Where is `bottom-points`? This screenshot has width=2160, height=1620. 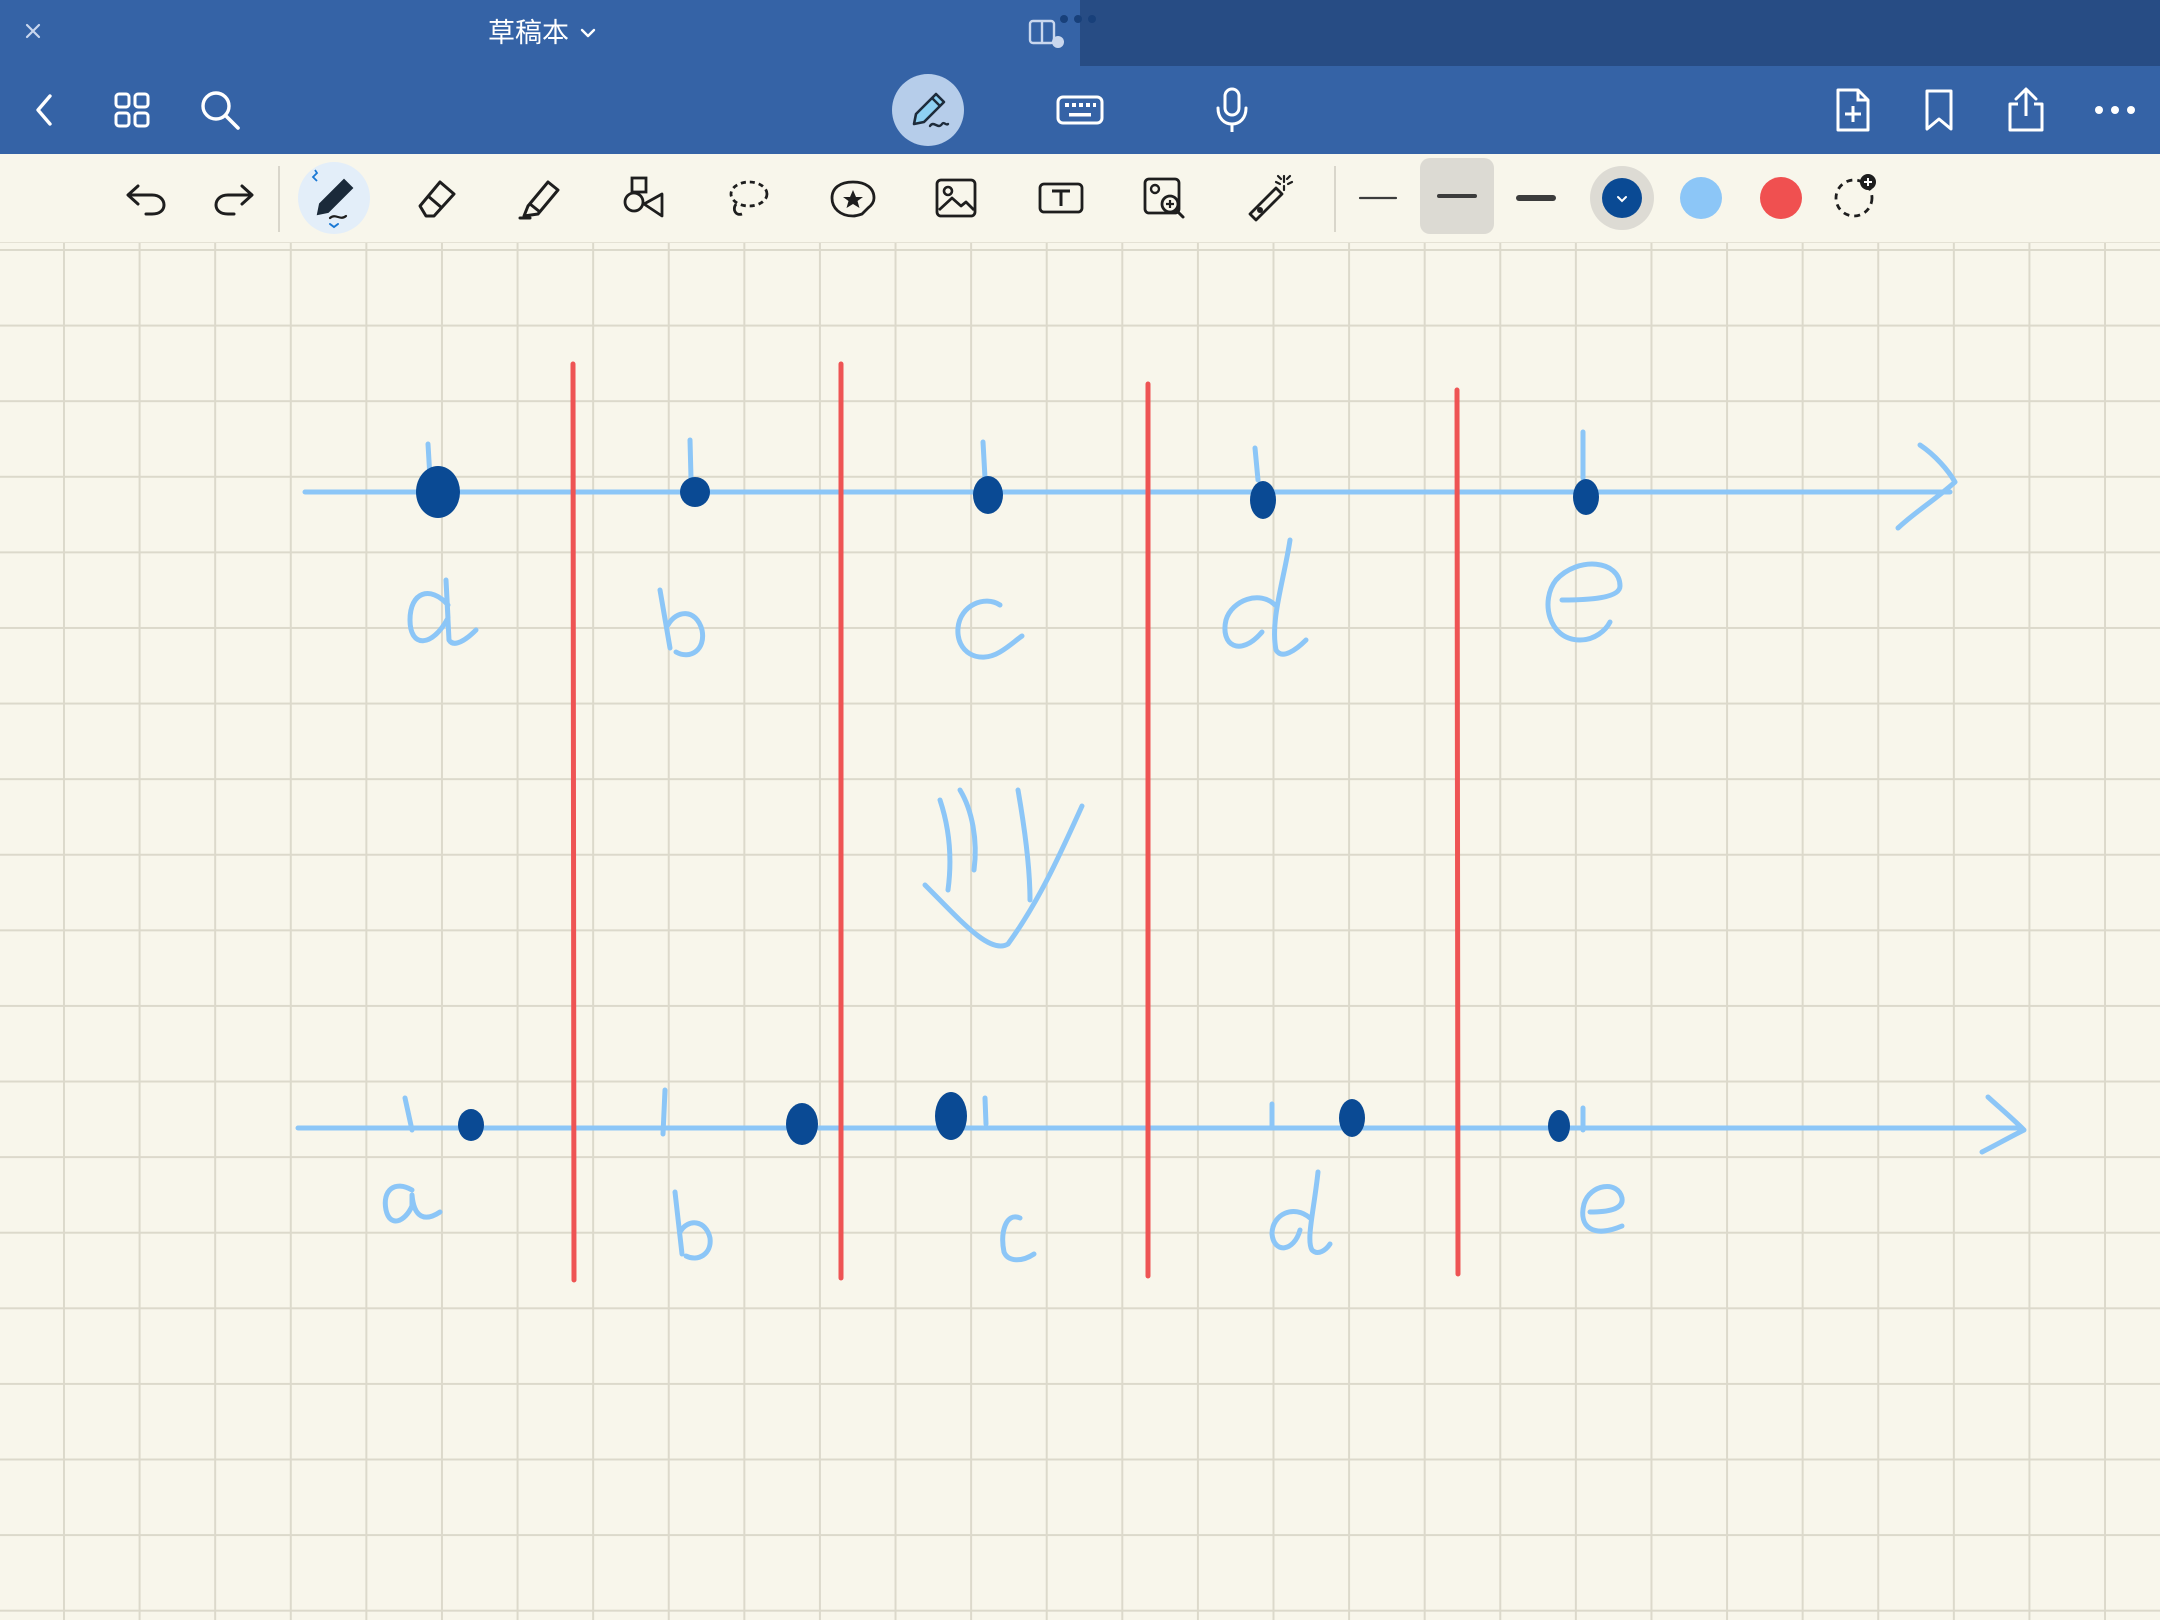
bottom-points is located at coordinates (1014, 1118).